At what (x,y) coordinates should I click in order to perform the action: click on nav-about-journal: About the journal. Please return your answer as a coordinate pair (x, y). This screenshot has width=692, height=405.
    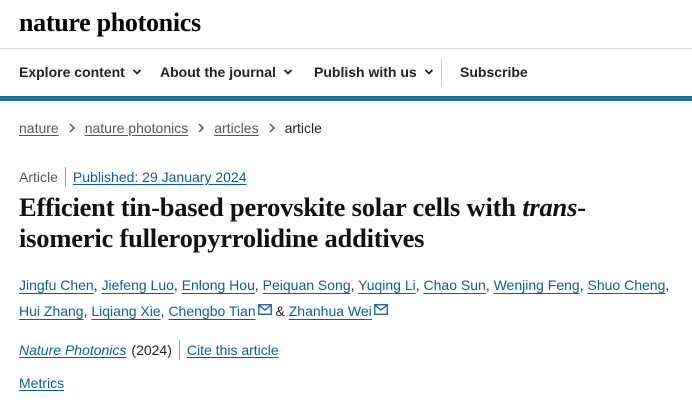
    Looking at the image, I should click on (226, 72).